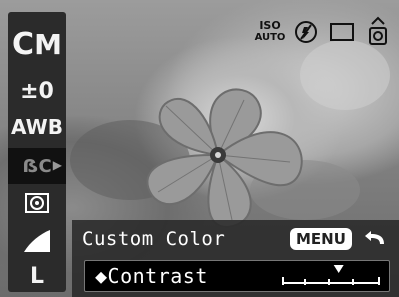 The height and width of the screenshot is (297, 399). Describe the element at coordinates (342, 32) in the screenshot. I see `aspect-frame-icon` at that location.